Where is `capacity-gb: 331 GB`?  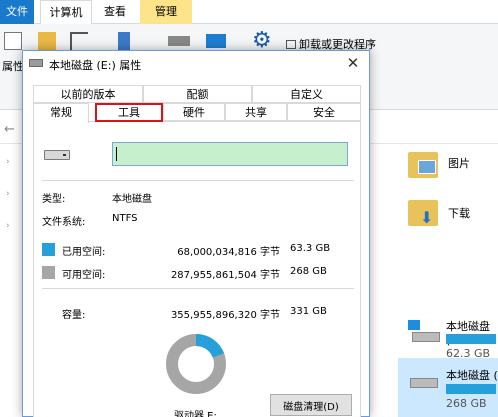 capacity-gb: 331 GB is located at coordinates (308, 311).